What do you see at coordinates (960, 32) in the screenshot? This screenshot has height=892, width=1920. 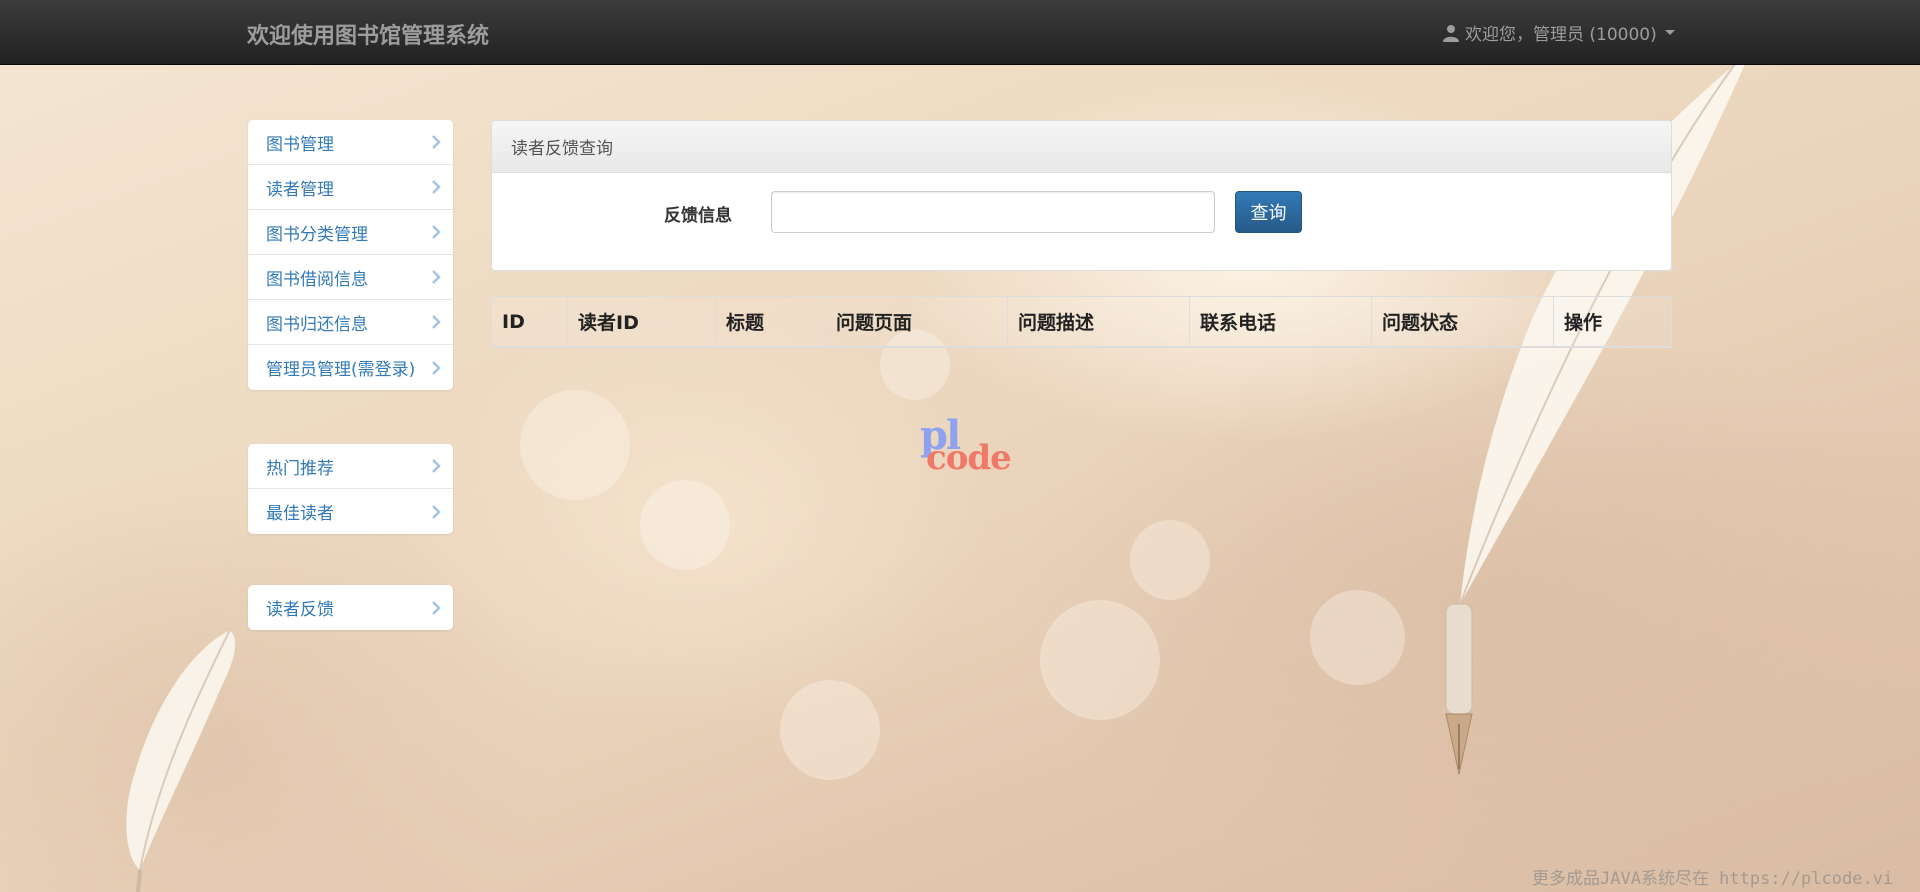 I see `top-navbar: 欢迎使用图书馆管理系统 欢迎您，管理员 (10000)` at bounding box center [960, 32].